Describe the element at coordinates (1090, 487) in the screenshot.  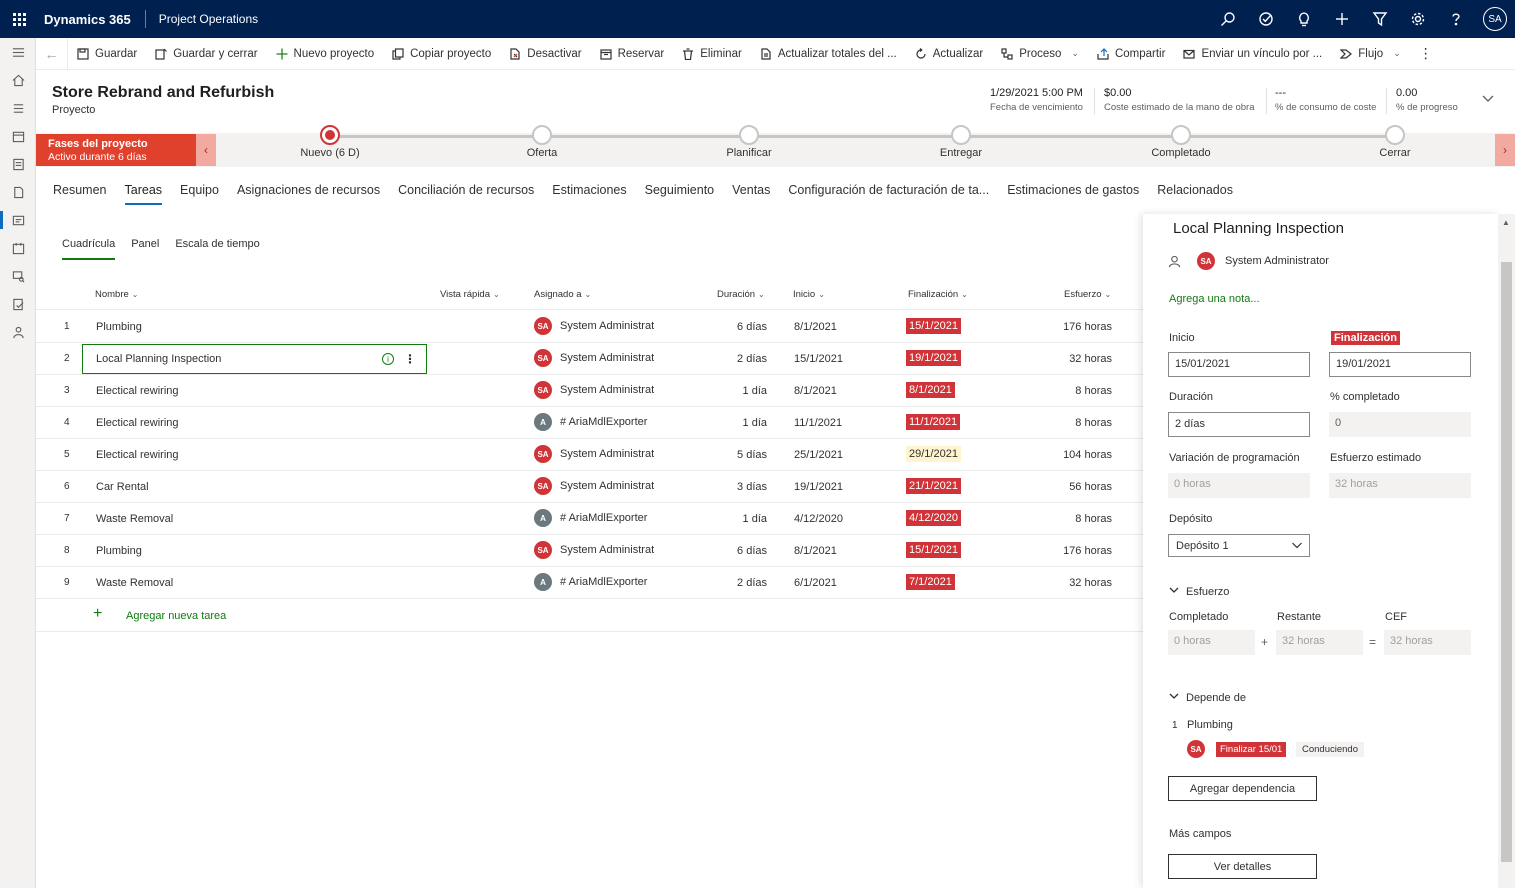
I see `effort-cell: 56 horas` at that location.